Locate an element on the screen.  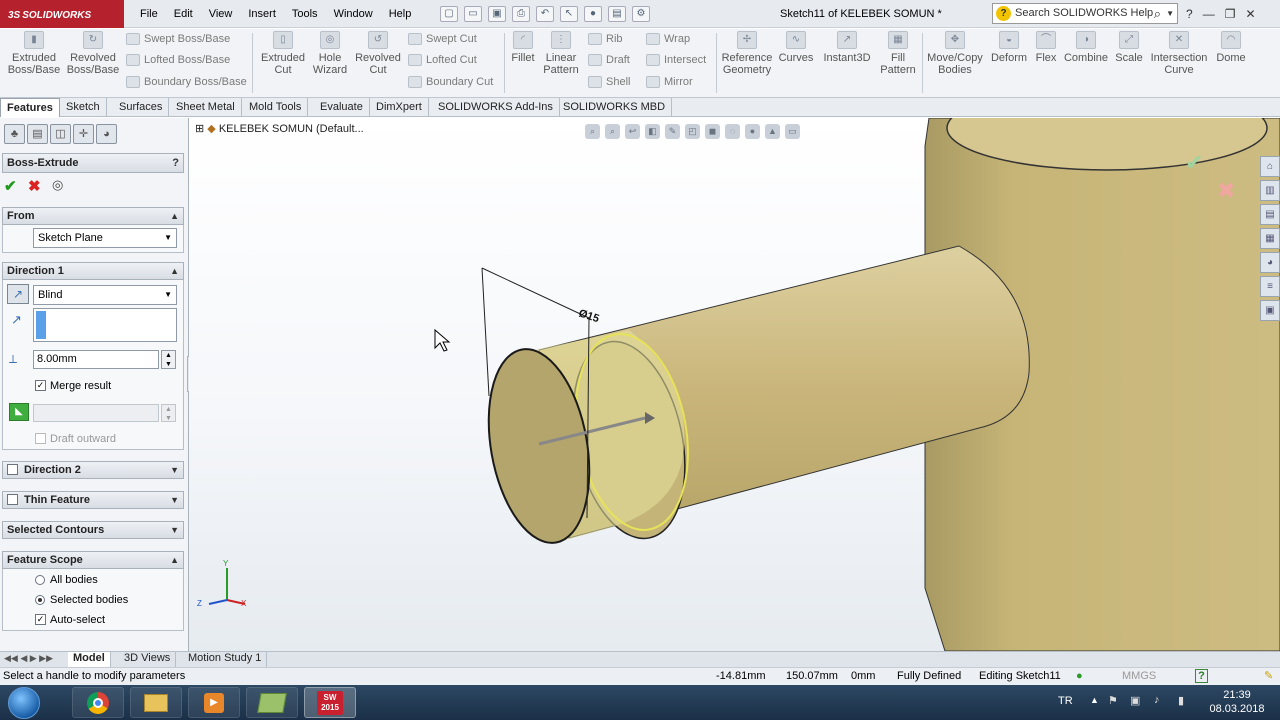
extruded-boss-button: ▮ Extruded Boss/Base is located at coordinates (34, 53).